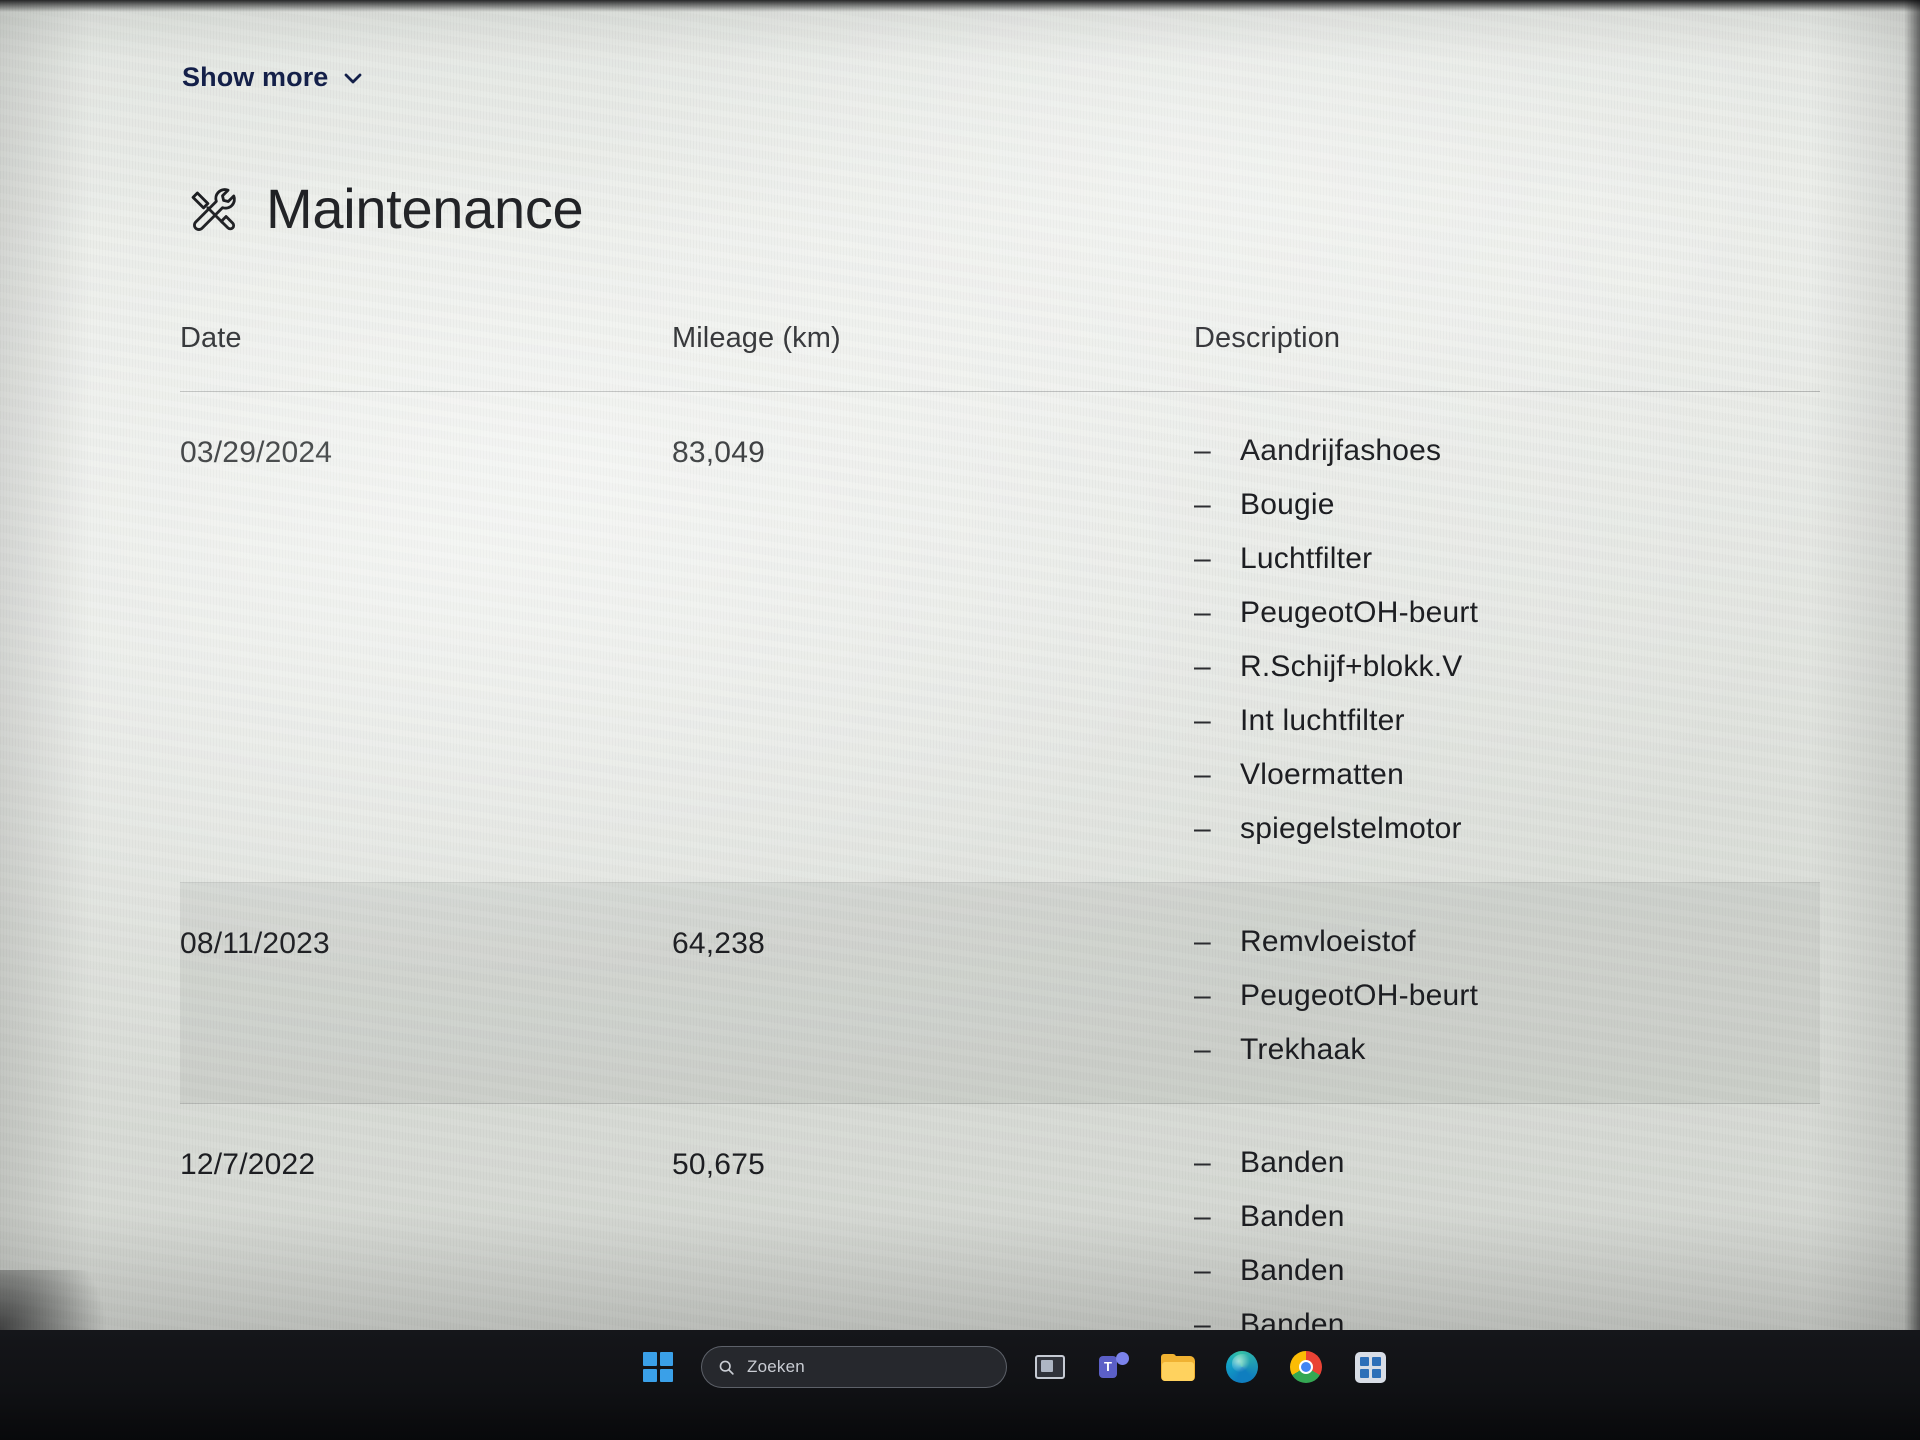  What do you see at coordinates (658, 1367) in the screenshot?
I see `windows-start-icon` at bounding box center [658, 1367].